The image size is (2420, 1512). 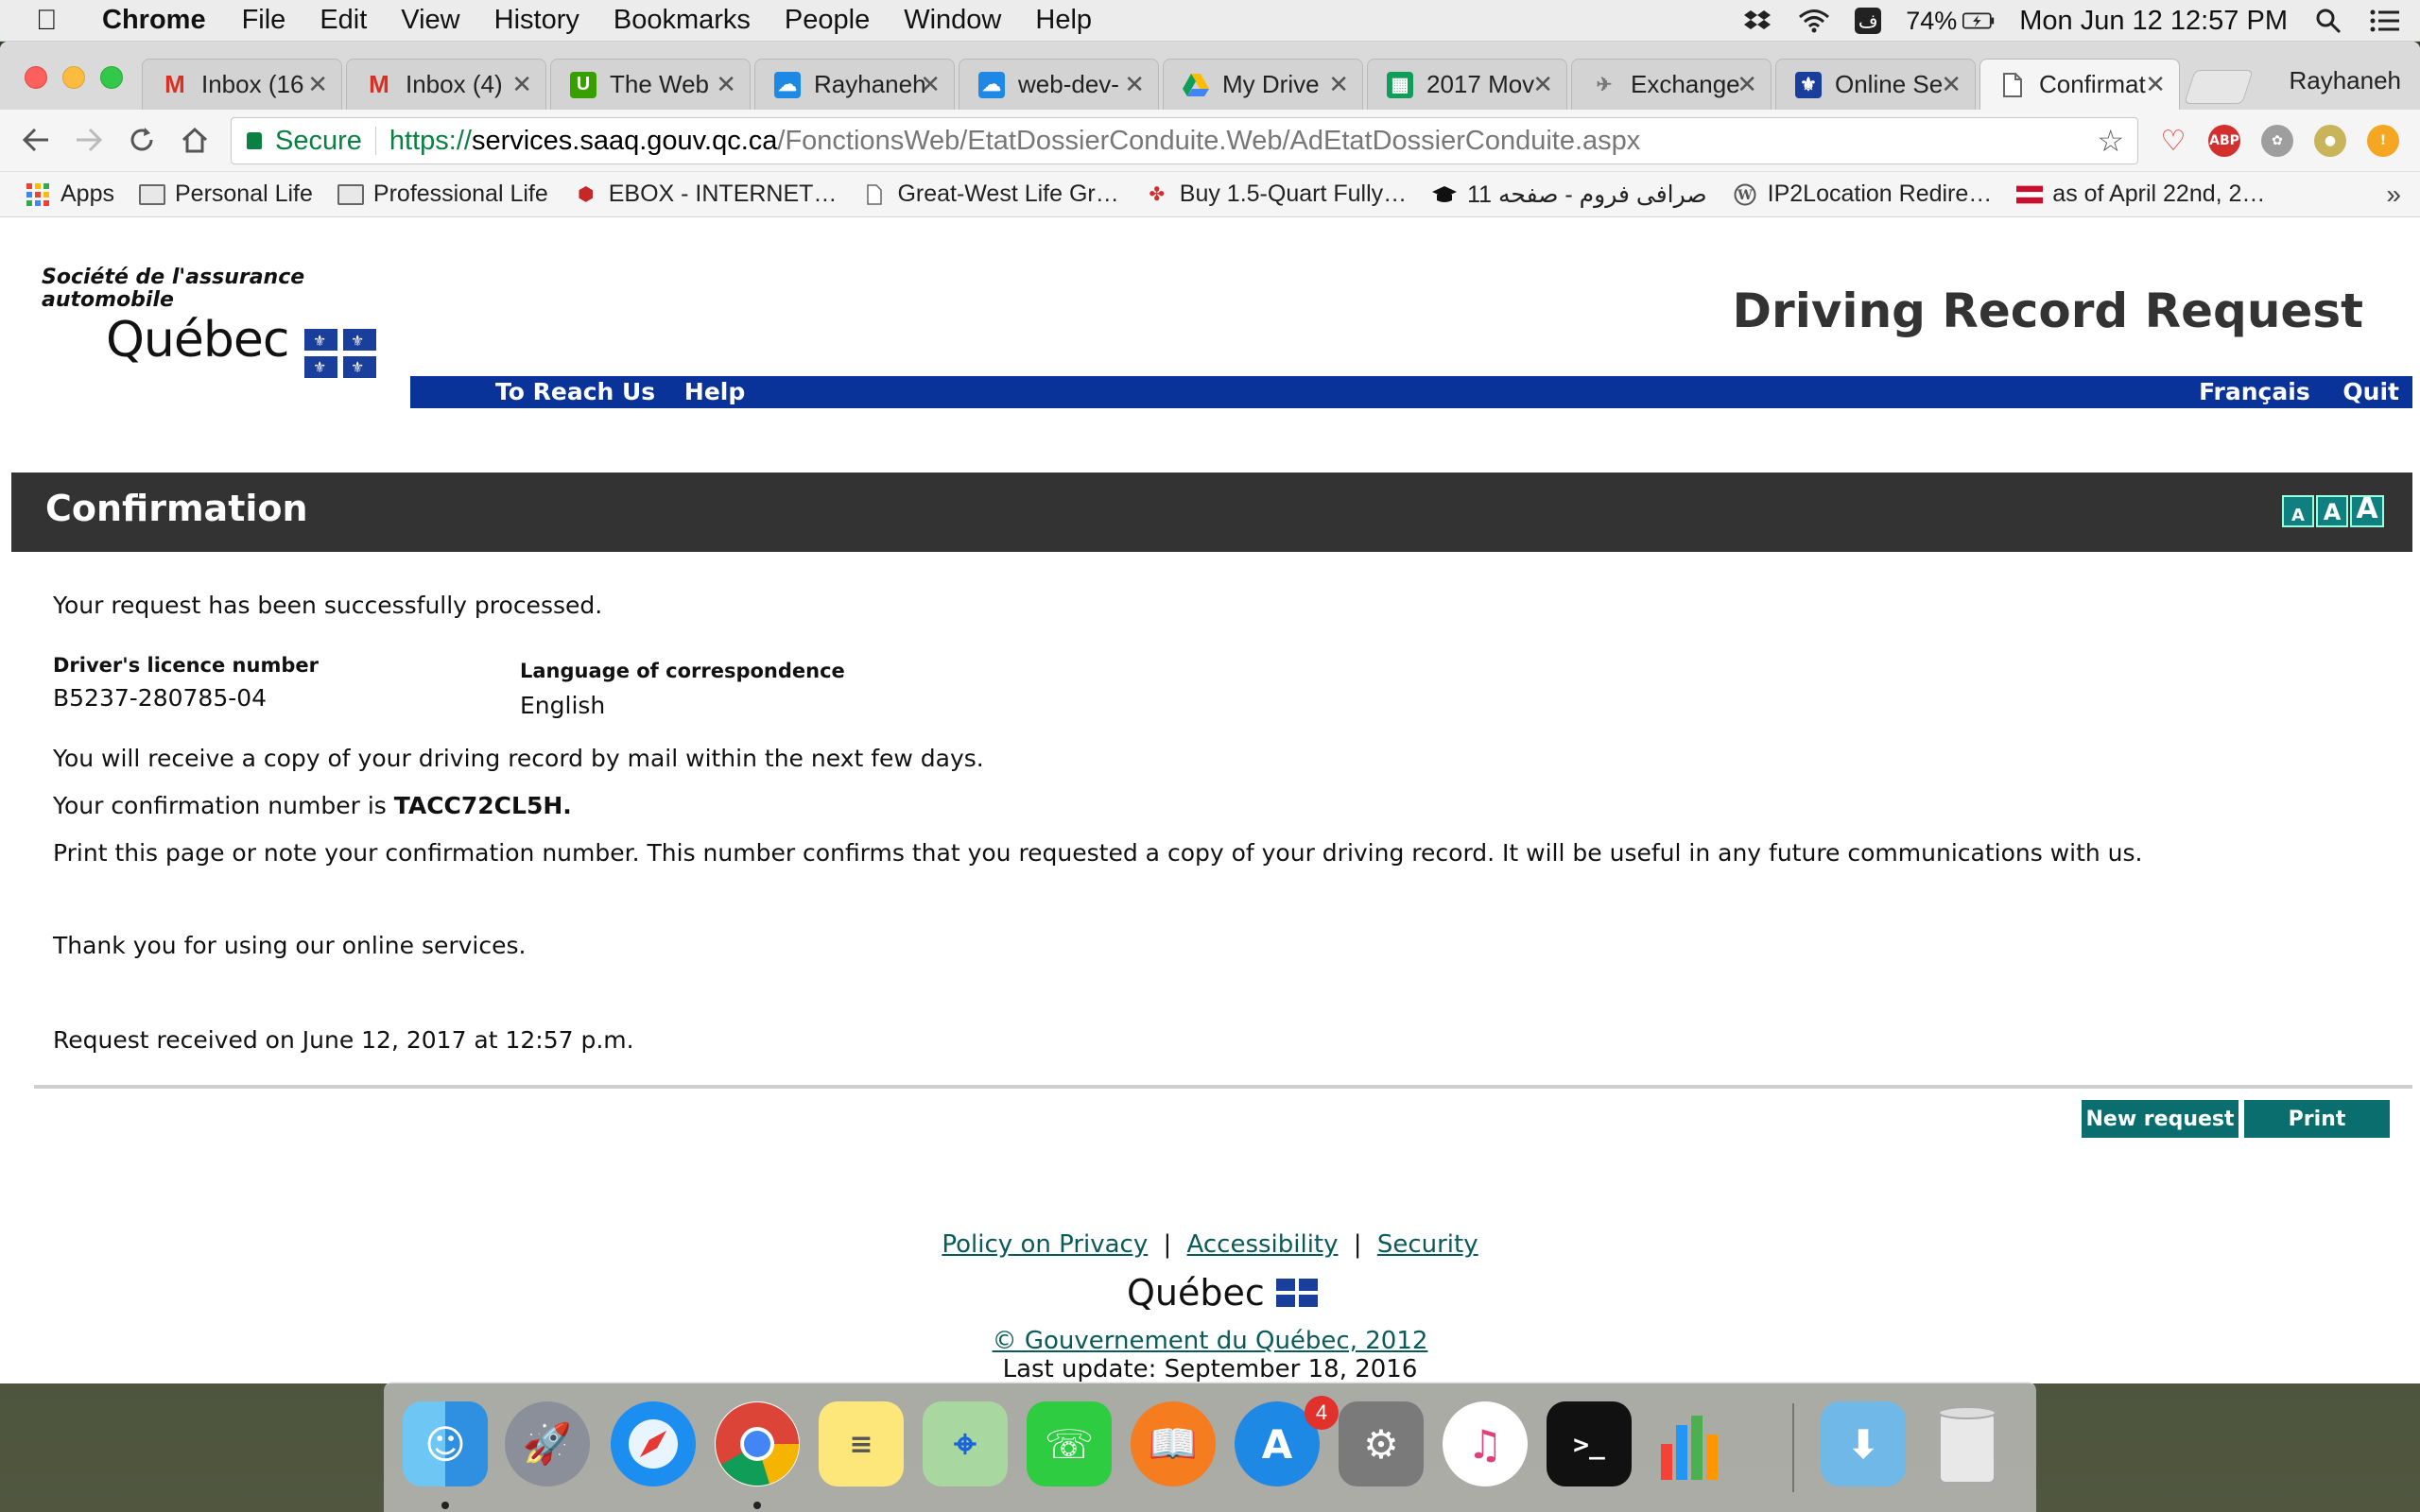 What do you see at coordinates (854, 84) in the screenshot?
I see `tab-rayhaneh: ☁ Rayhaneh ✕` at bounding box center [854, 84].